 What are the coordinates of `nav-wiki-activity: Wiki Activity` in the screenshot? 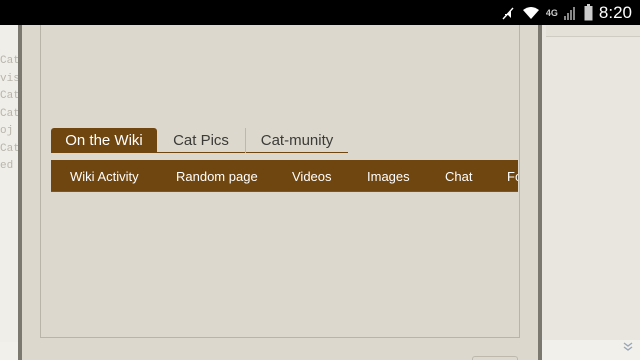 It's located at (104, 175).